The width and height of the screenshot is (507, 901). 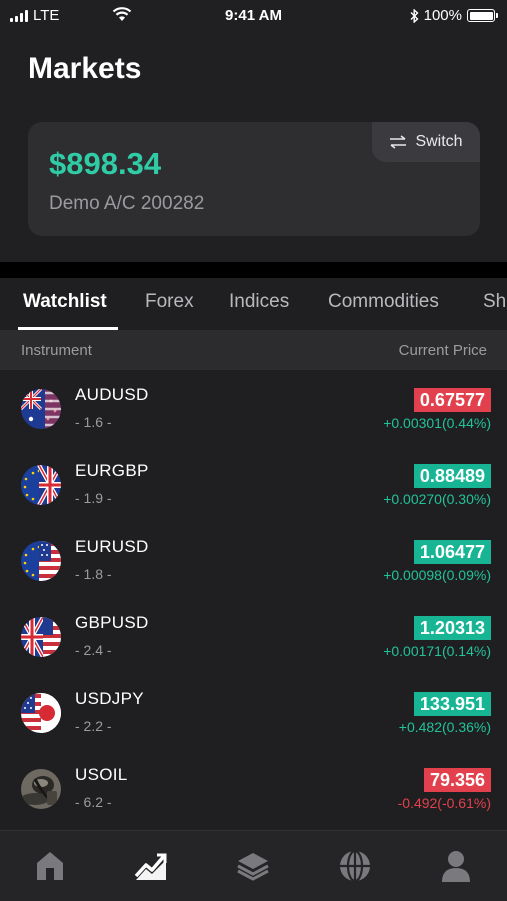 What do you see at coordinates (442, 350) in the screenshot?
I see `price-column-label: Current Price` at bounding box center [442, 350].